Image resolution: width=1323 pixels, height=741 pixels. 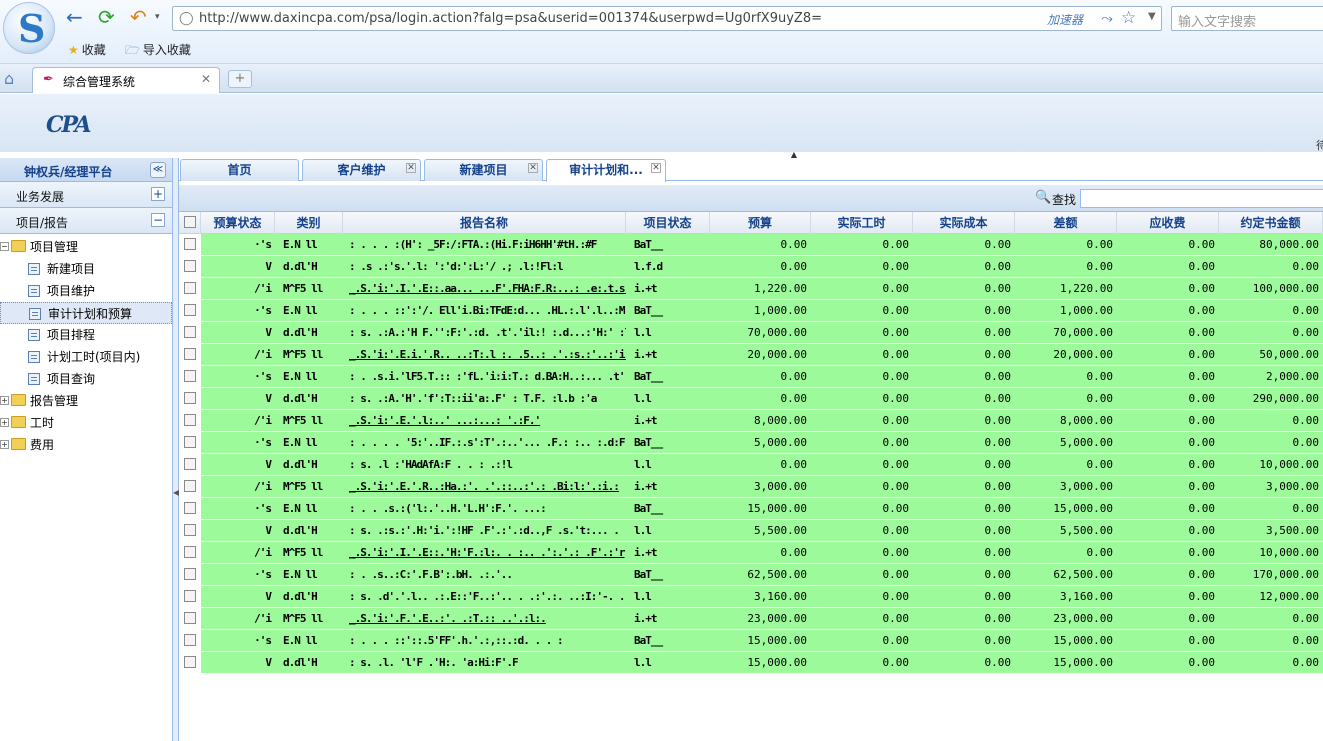 What do you see at coordinates (239, 170) in the screenshot?
I see `tab-home: 首页` at bounding box center [239, 170].